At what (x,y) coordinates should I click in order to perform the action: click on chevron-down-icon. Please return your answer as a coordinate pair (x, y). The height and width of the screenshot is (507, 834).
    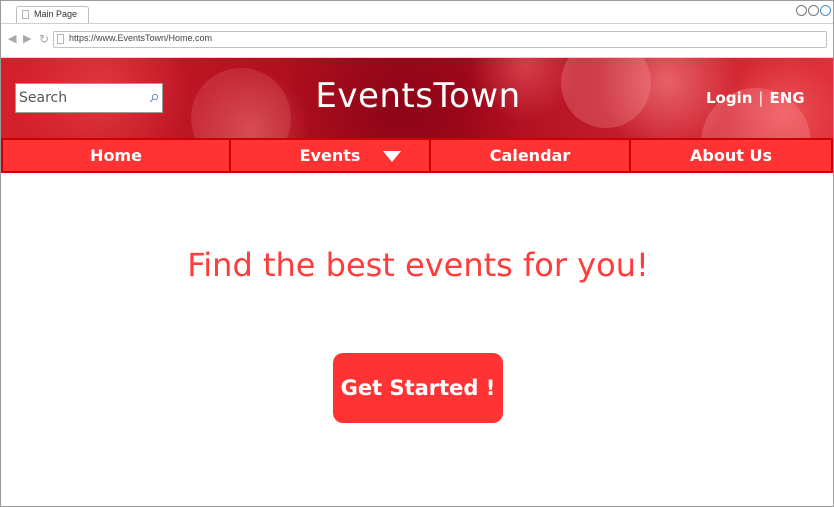
    Looking at the image, I should click on (392, 156).